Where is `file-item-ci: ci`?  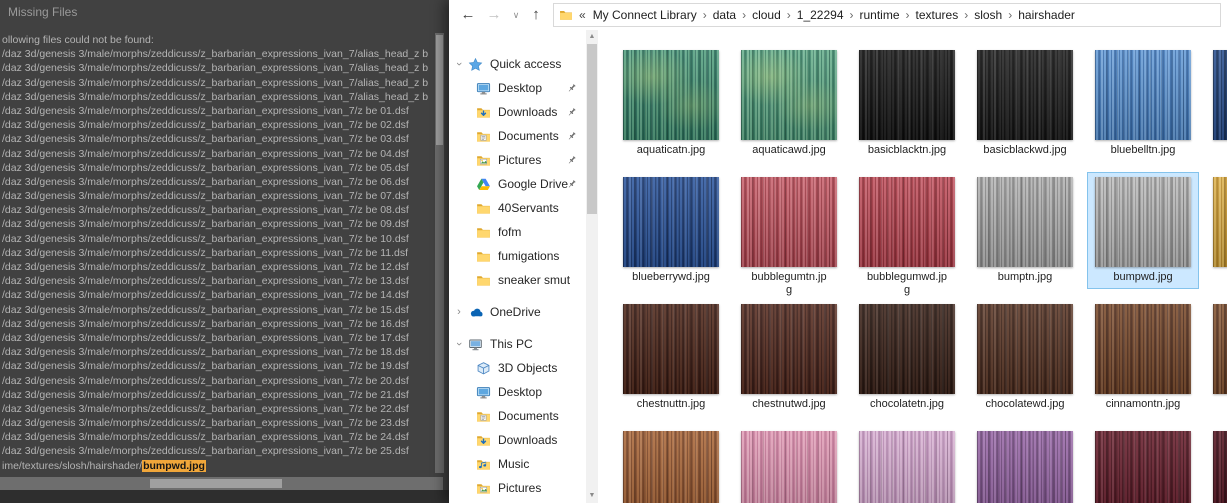
file-item-ci: ci is located at coordinates (1214, 362).